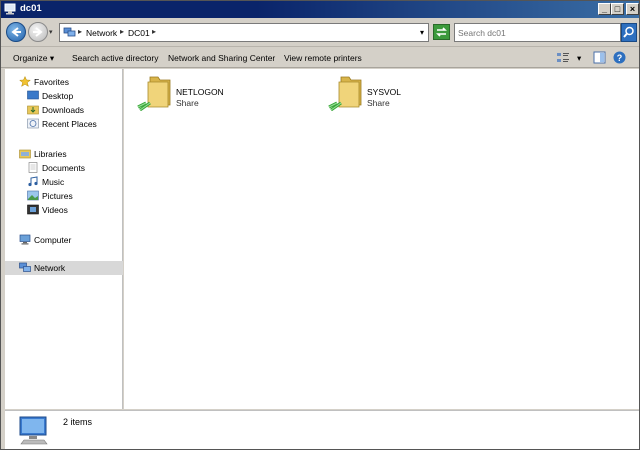  Describe the element at coordinates (422, 32) in the screenshot. I see `address-dropdown-icon: ▾` at that location.